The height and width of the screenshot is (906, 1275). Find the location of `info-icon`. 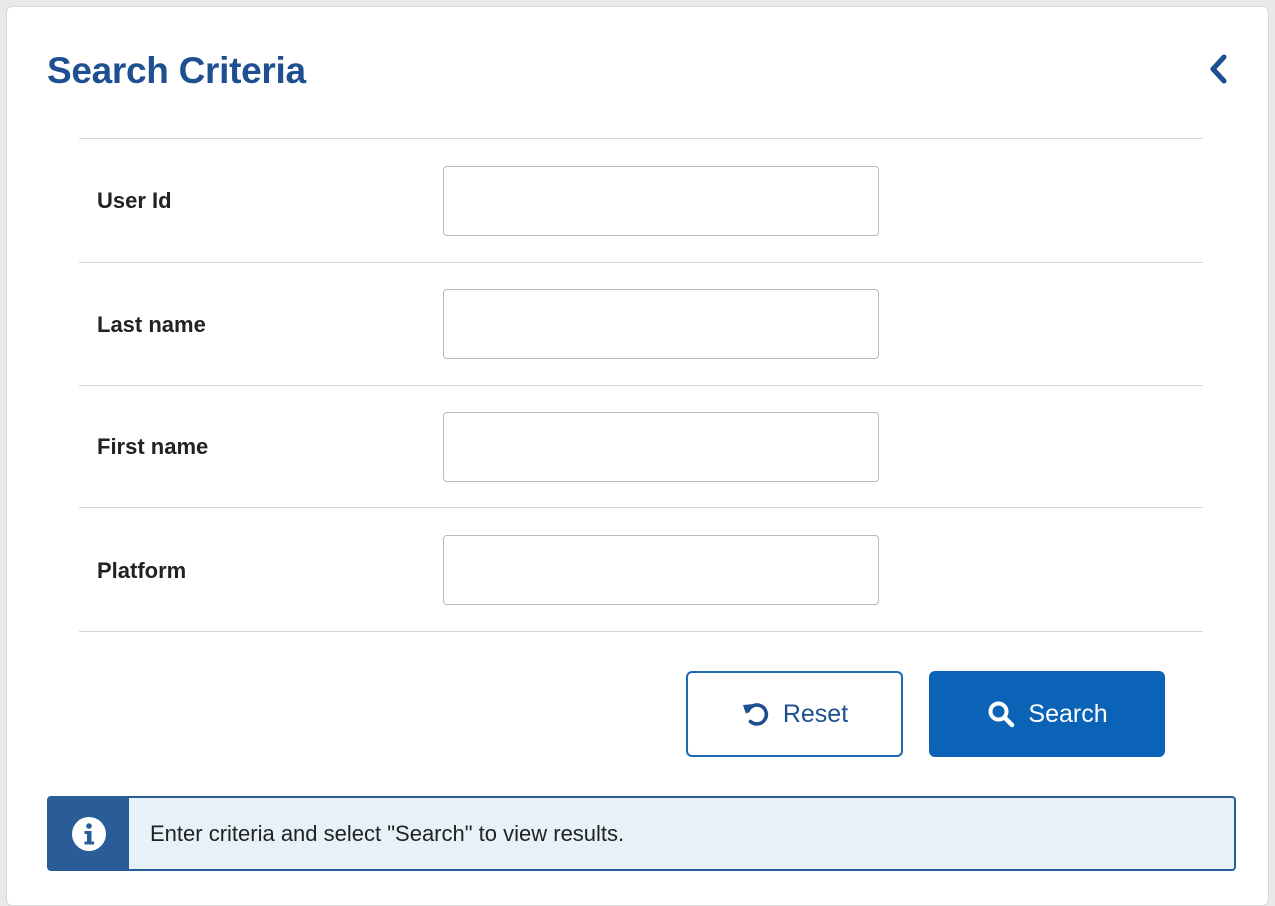

info-icon is located at coordinates (89, 833).